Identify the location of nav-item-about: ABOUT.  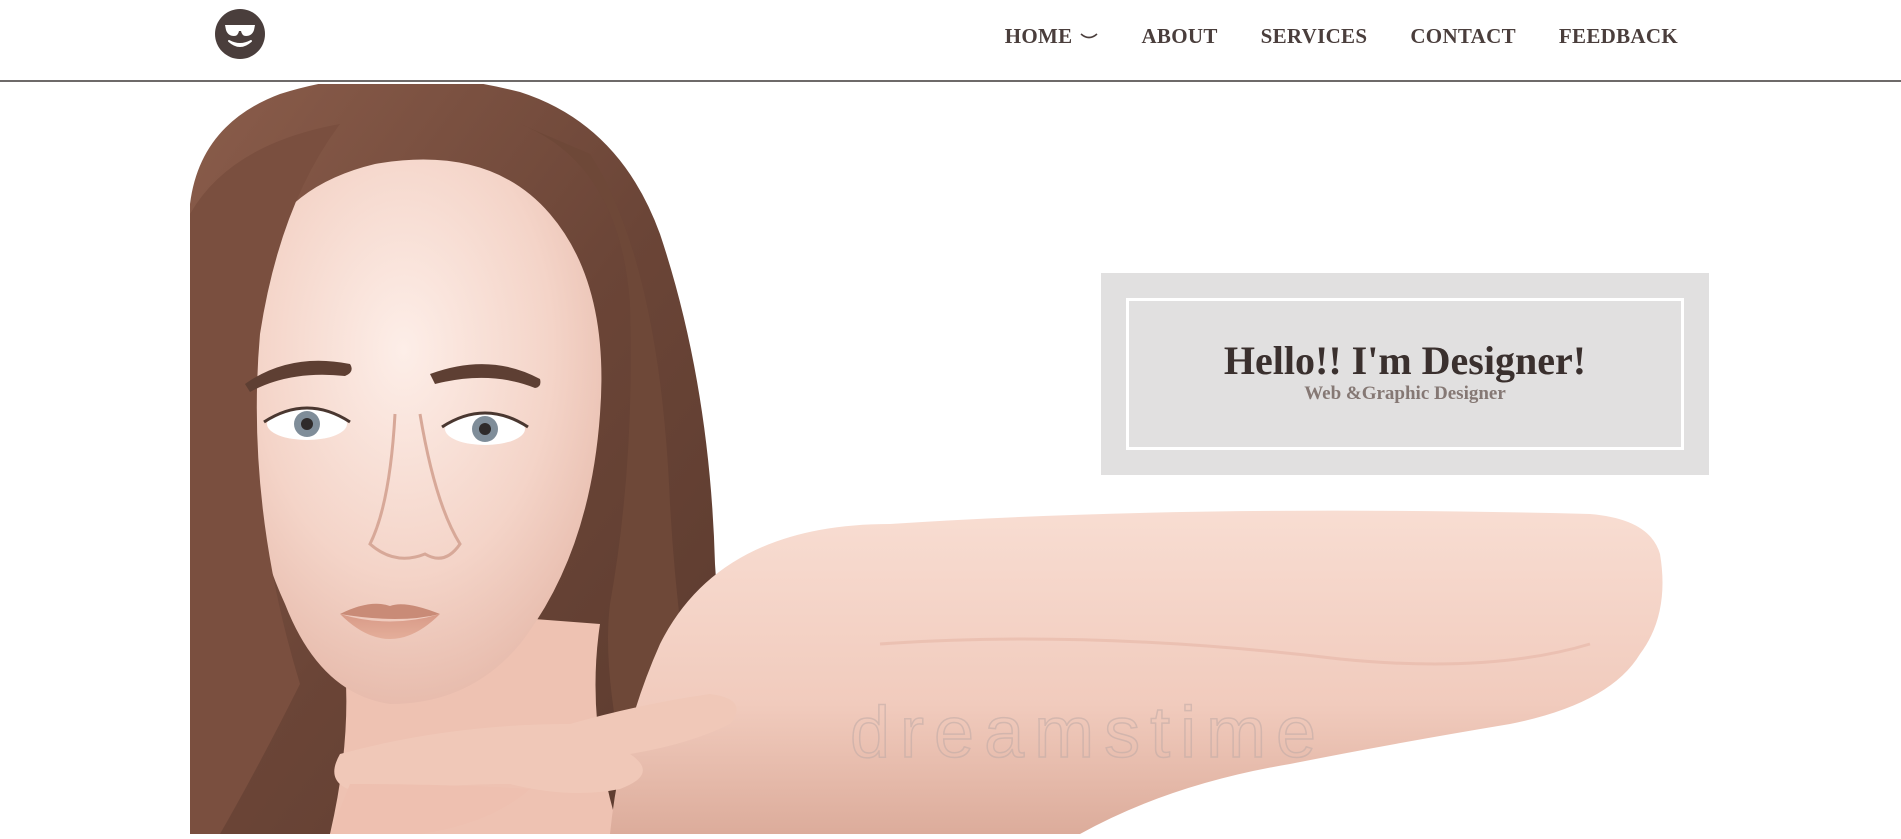
(1179, 36).